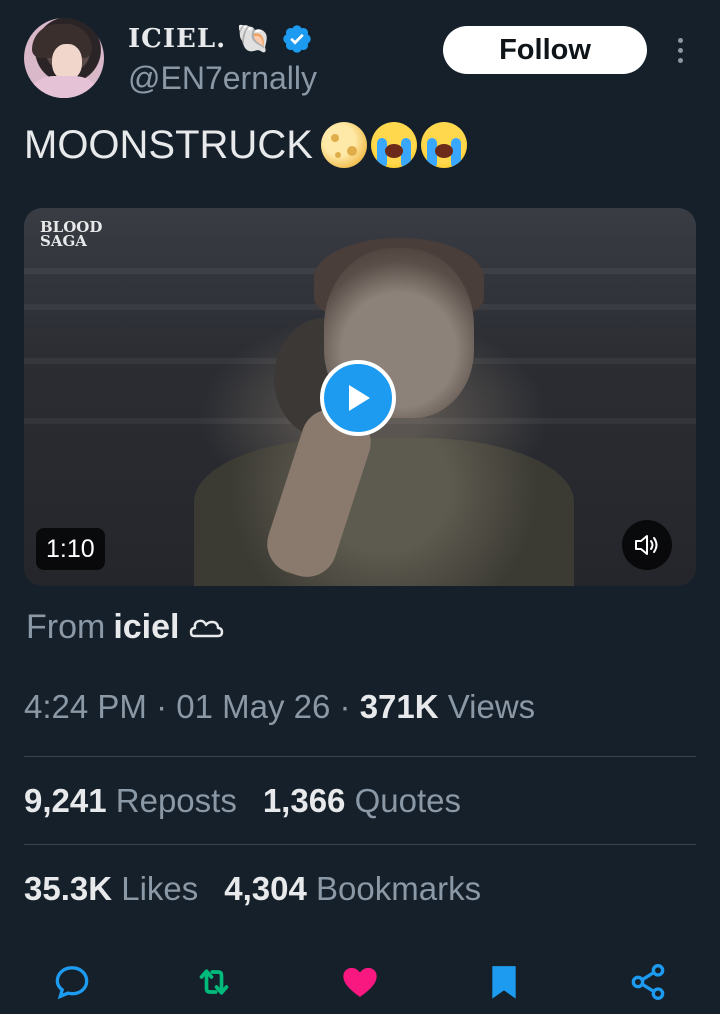  Describe the element at coordinates (343, 145) in the screenshot. I see `full-moon-face-icon` at that location.